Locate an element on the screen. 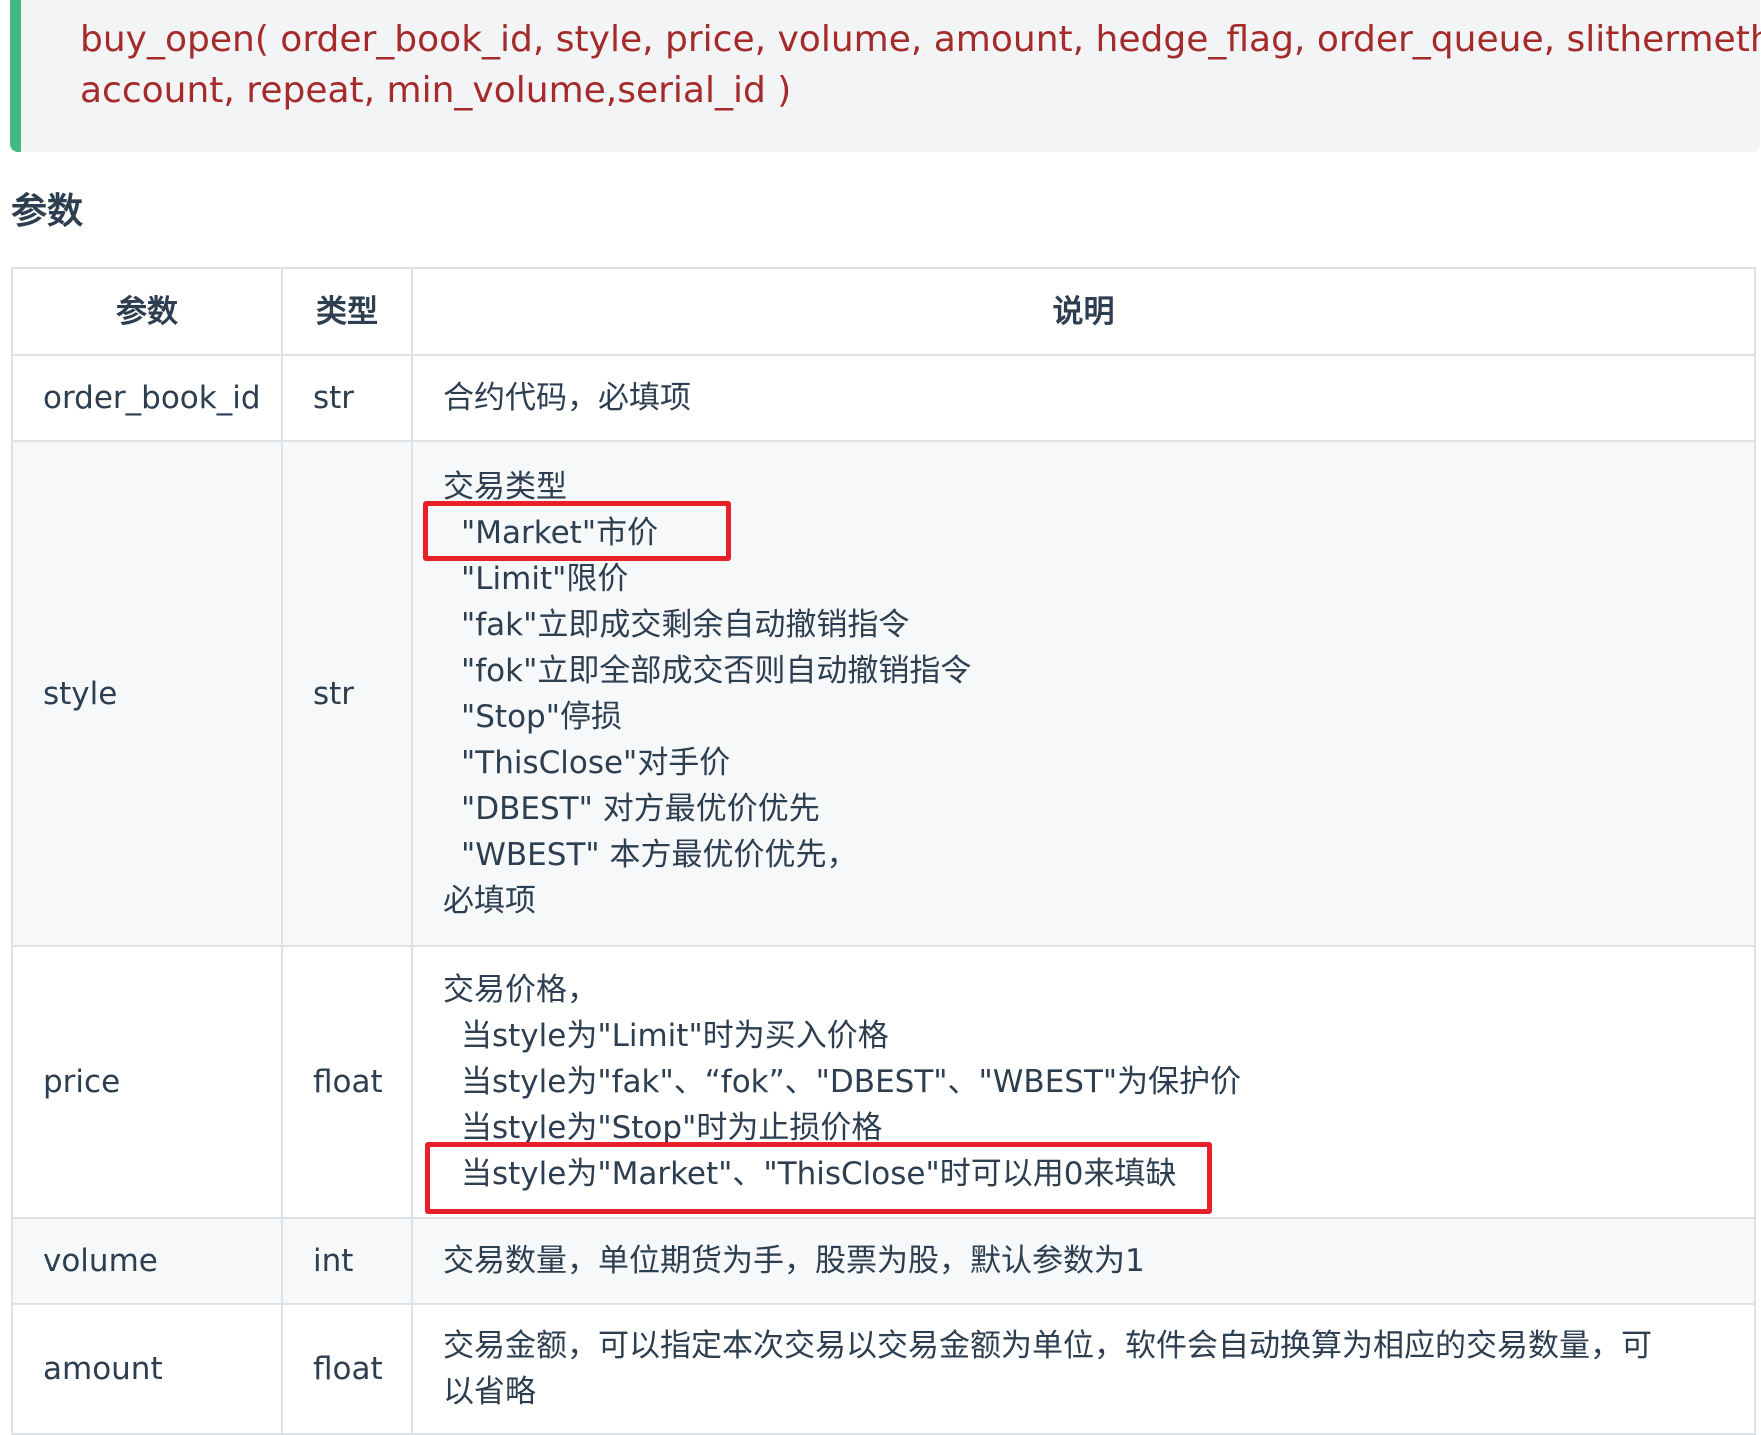 The height and width of the screenshot is (1435, 1761). header-description: 说明 is located at coordinates (1083, 311).